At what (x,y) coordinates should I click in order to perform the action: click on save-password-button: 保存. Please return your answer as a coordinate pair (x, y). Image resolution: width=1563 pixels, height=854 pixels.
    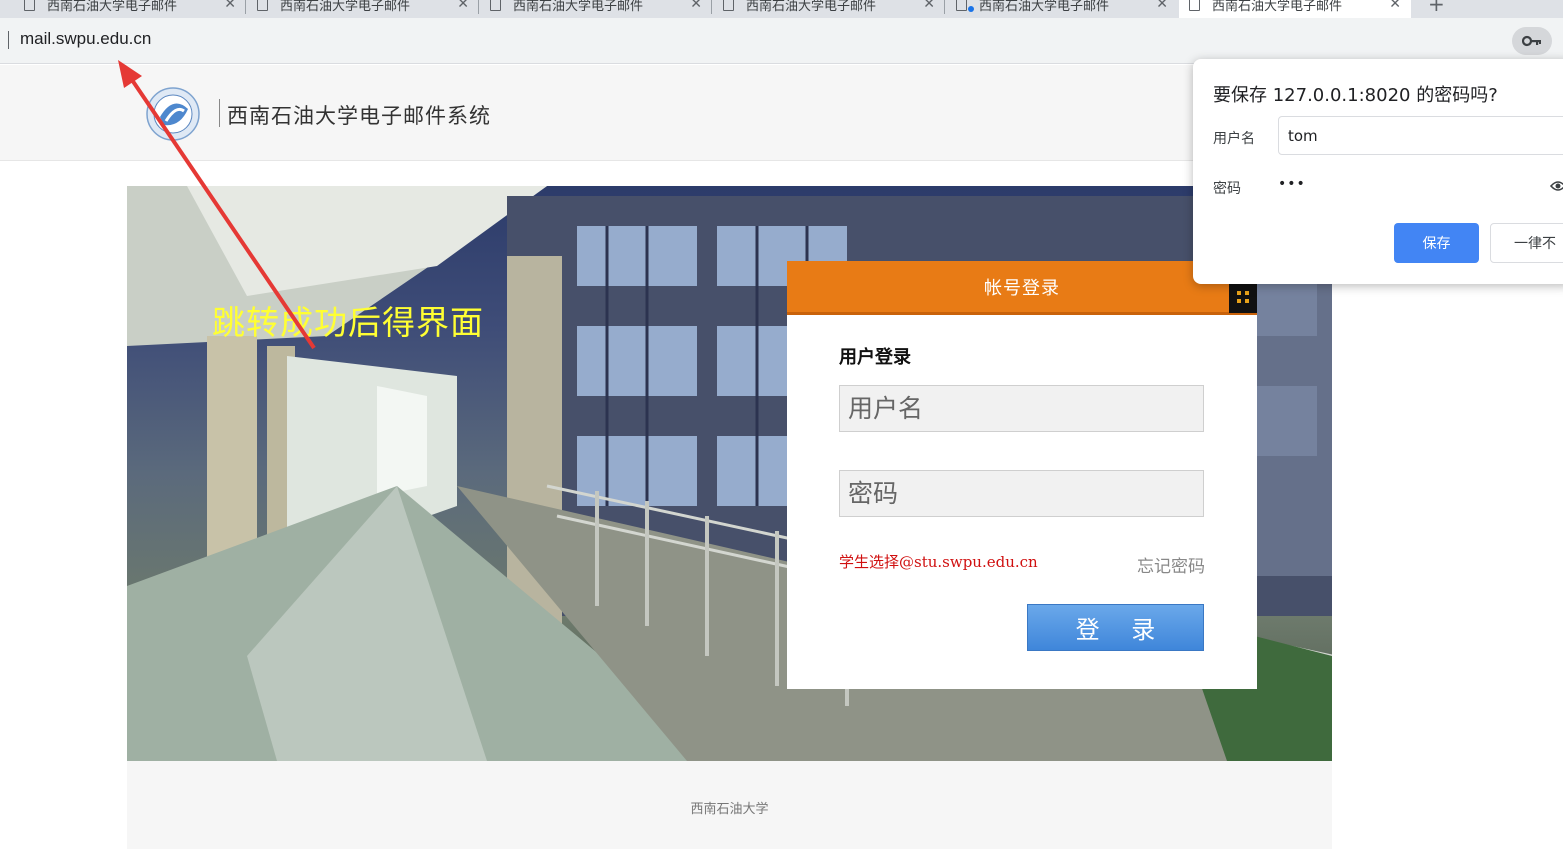
    Looking at the image, I should click on (1436, 243).